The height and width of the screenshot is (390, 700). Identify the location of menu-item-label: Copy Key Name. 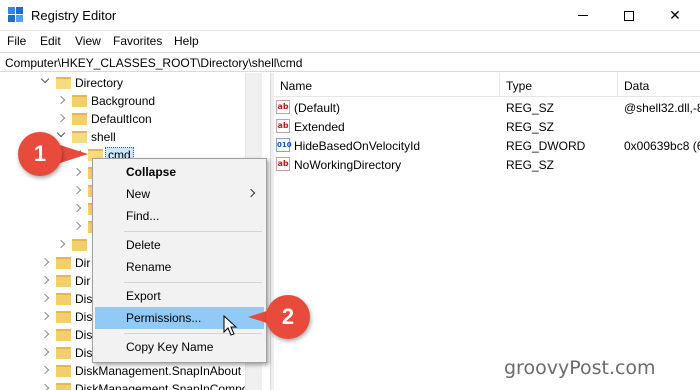
(170, 347).